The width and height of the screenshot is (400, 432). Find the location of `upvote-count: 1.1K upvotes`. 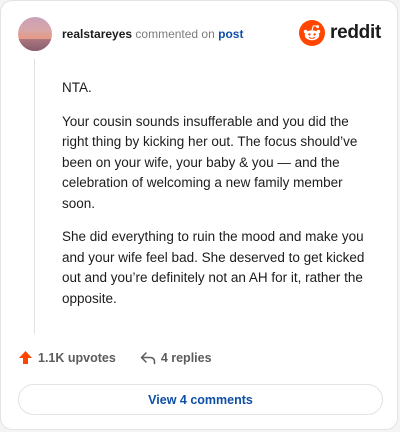

upvote-count: 1.1K upvotes is located at coordinates (77, 357).